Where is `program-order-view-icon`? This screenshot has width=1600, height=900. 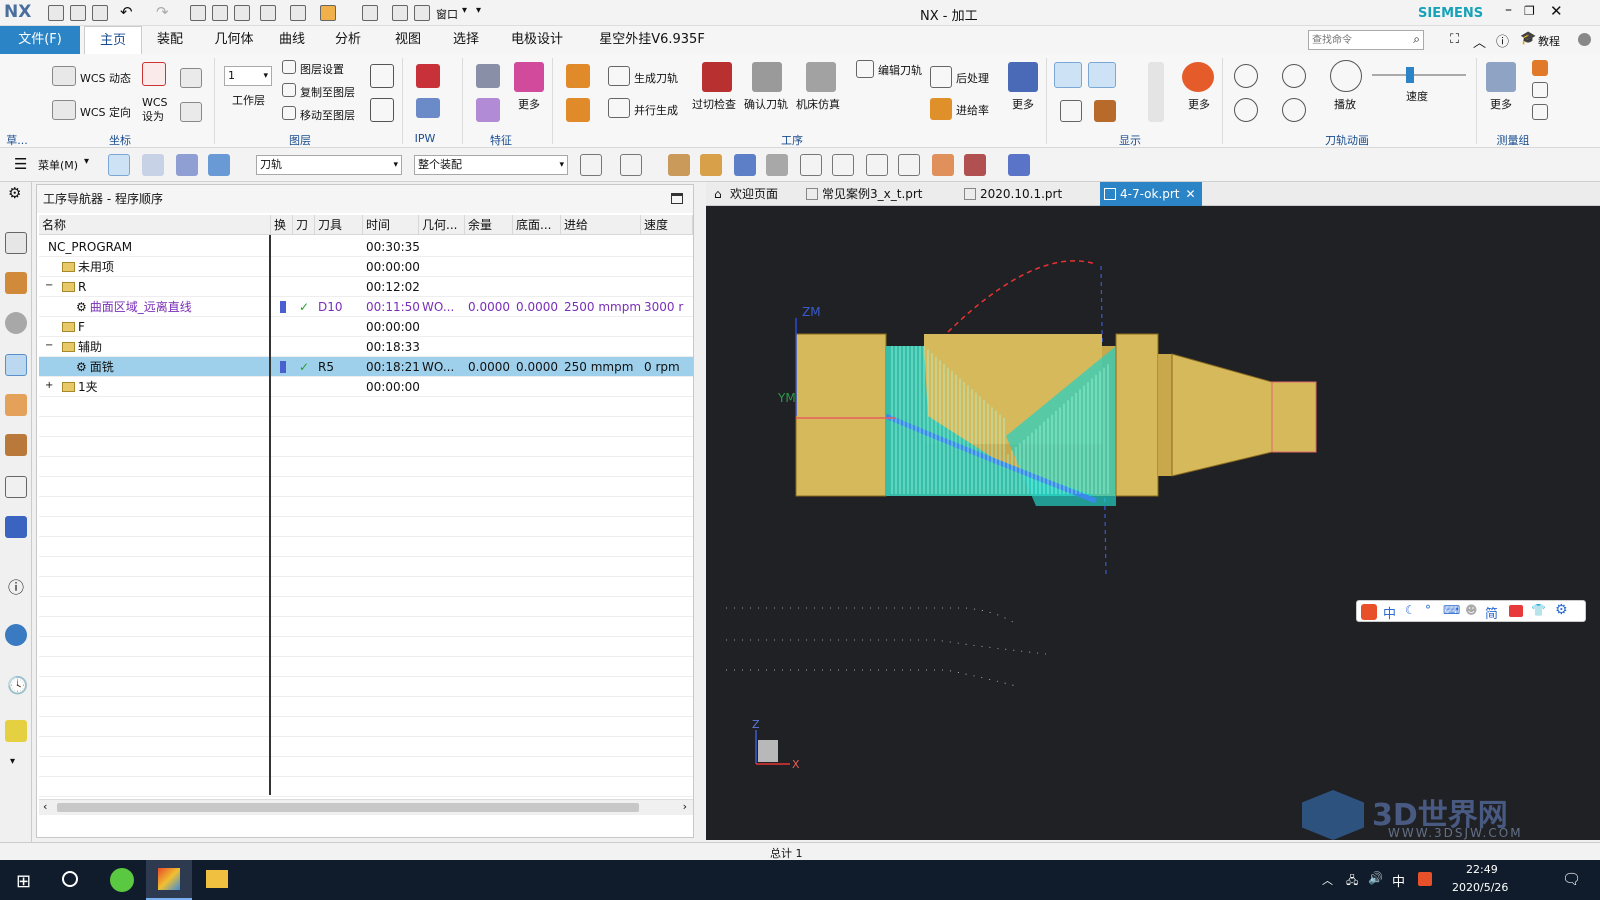
program-order-view-icon is located at coordinates (119, 165).